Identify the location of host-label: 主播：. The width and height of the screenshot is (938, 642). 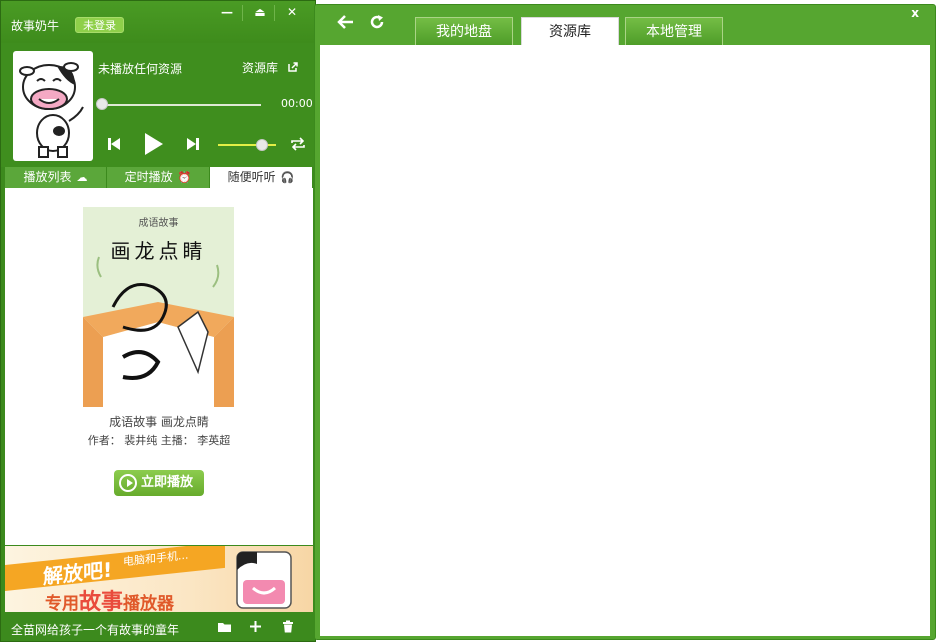
(177, 440).